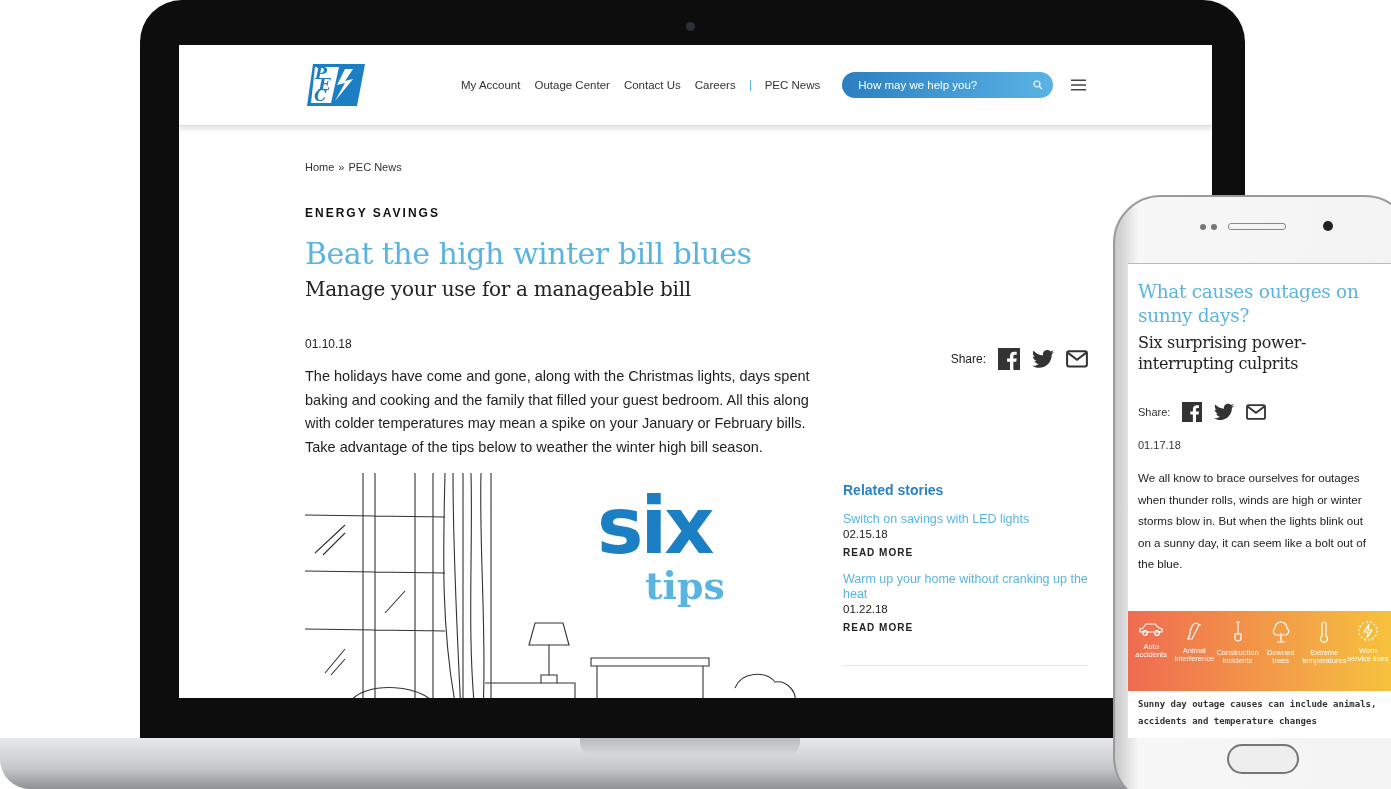  What do you see at coordinates (373, 213) in the screenshot?
I see `category-label: ENERGY SAVINGS` at bounding box center [373, 213].